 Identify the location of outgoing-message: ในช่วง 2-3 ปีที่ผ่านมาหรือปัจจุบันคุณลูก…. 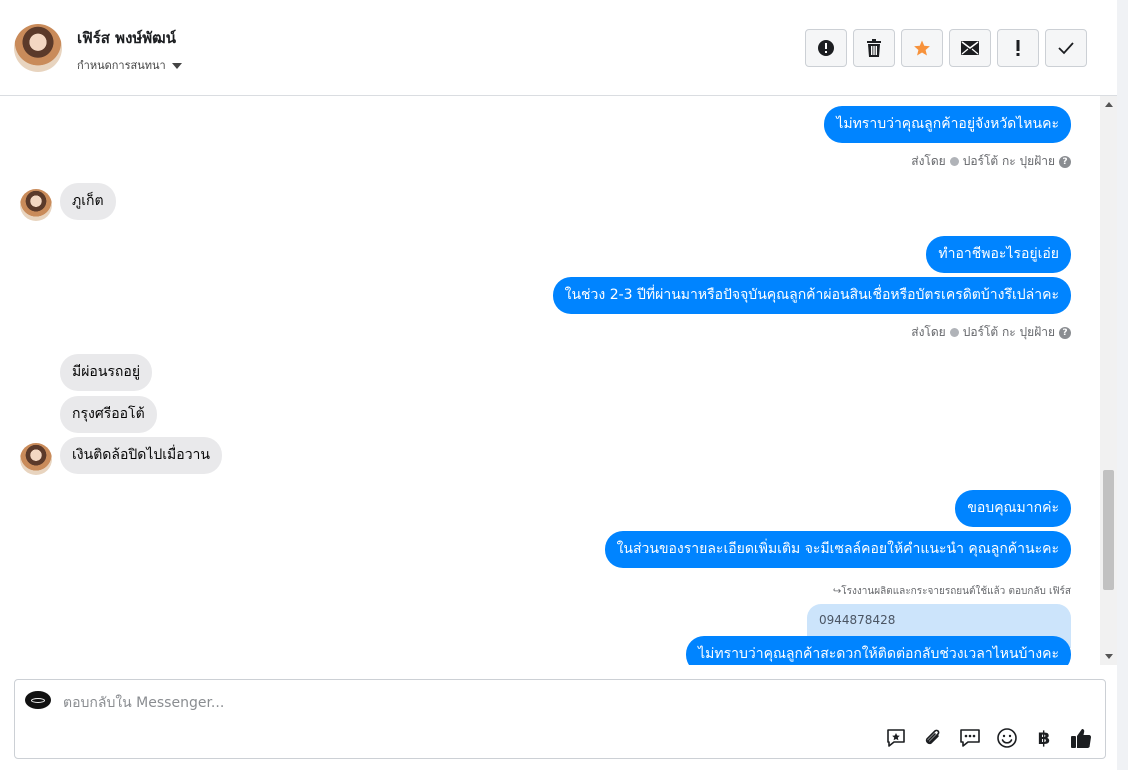
(811, 295).